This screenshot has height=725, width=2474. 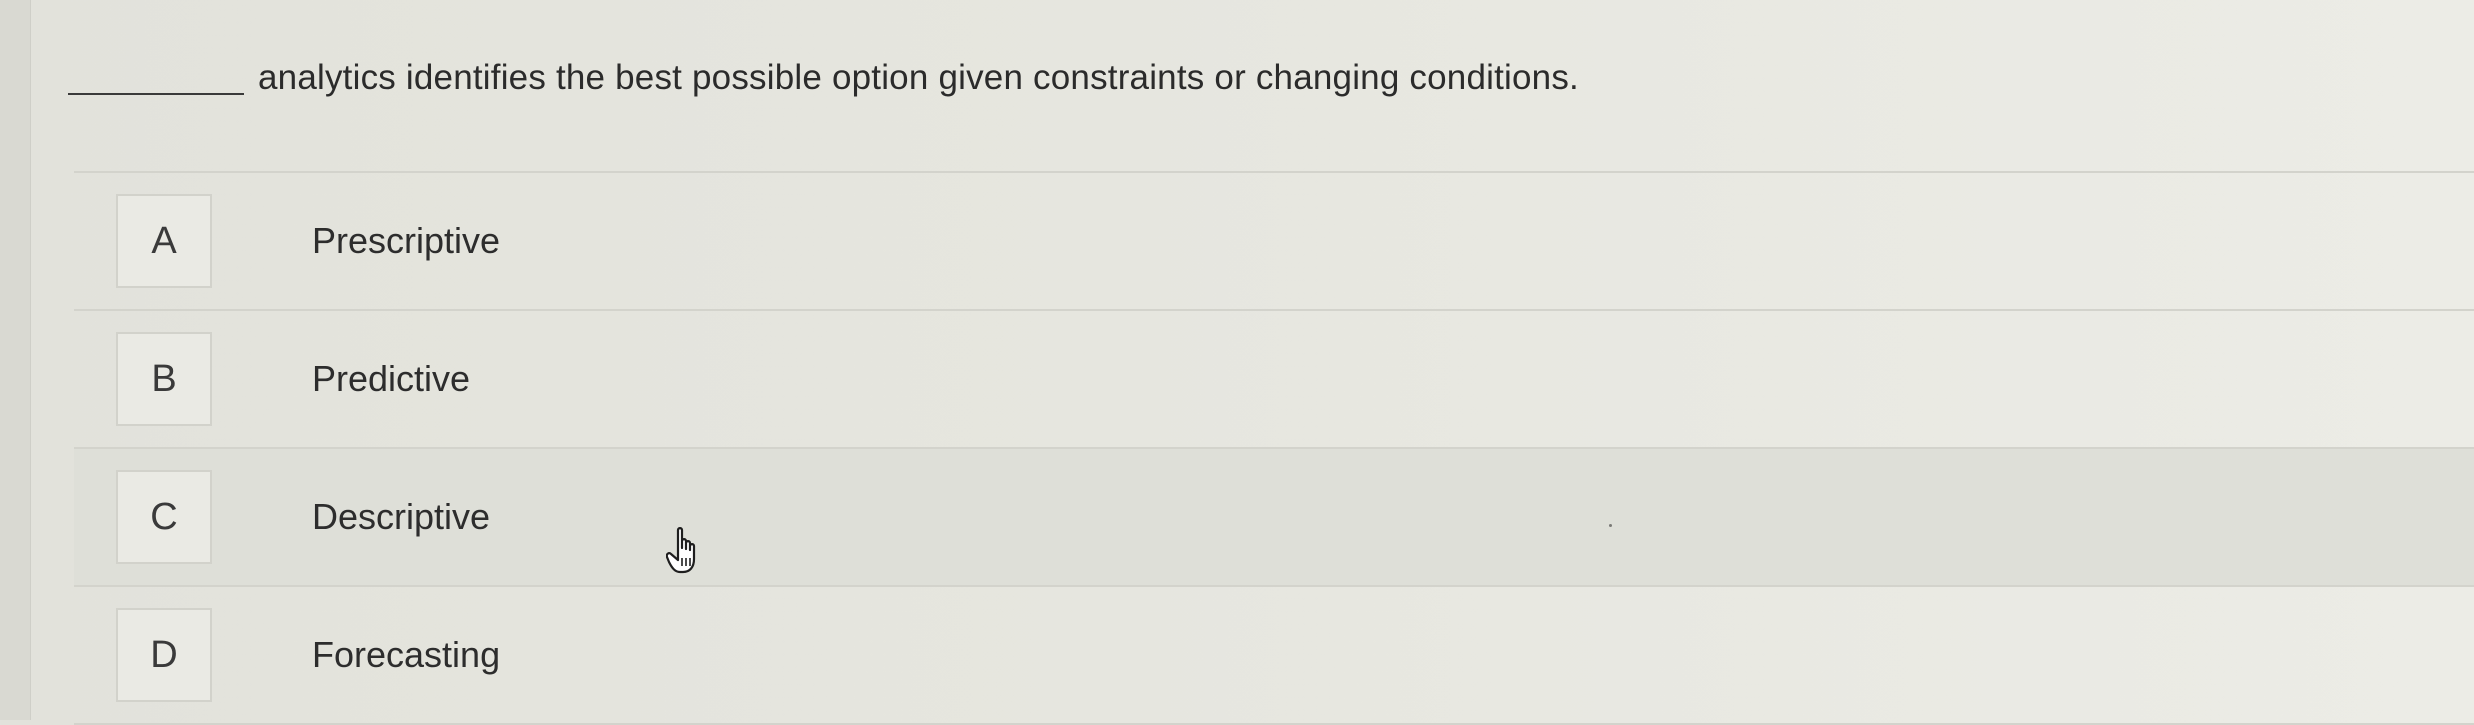 What do you see at coordinates (681, 550) in the screenshot?
I see `hand-pointer-icon` at bounding box center [681, 550].